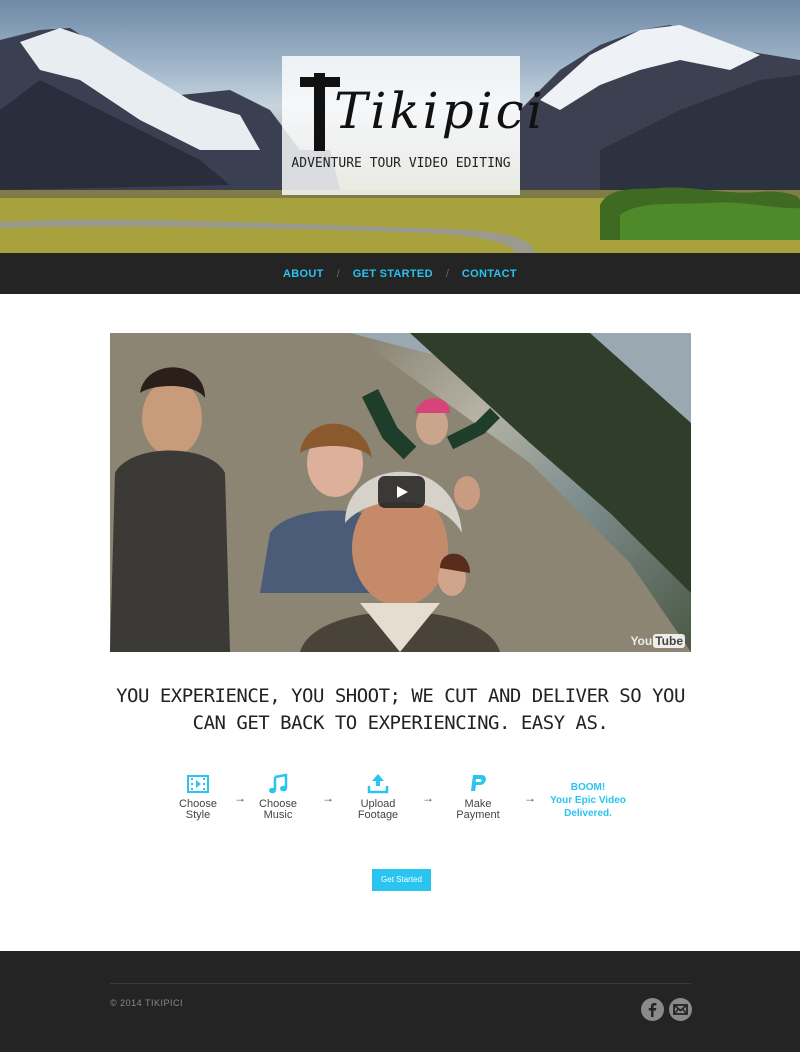  I want to click on step-upload-footage: Upload Footage, so click(378, 797).